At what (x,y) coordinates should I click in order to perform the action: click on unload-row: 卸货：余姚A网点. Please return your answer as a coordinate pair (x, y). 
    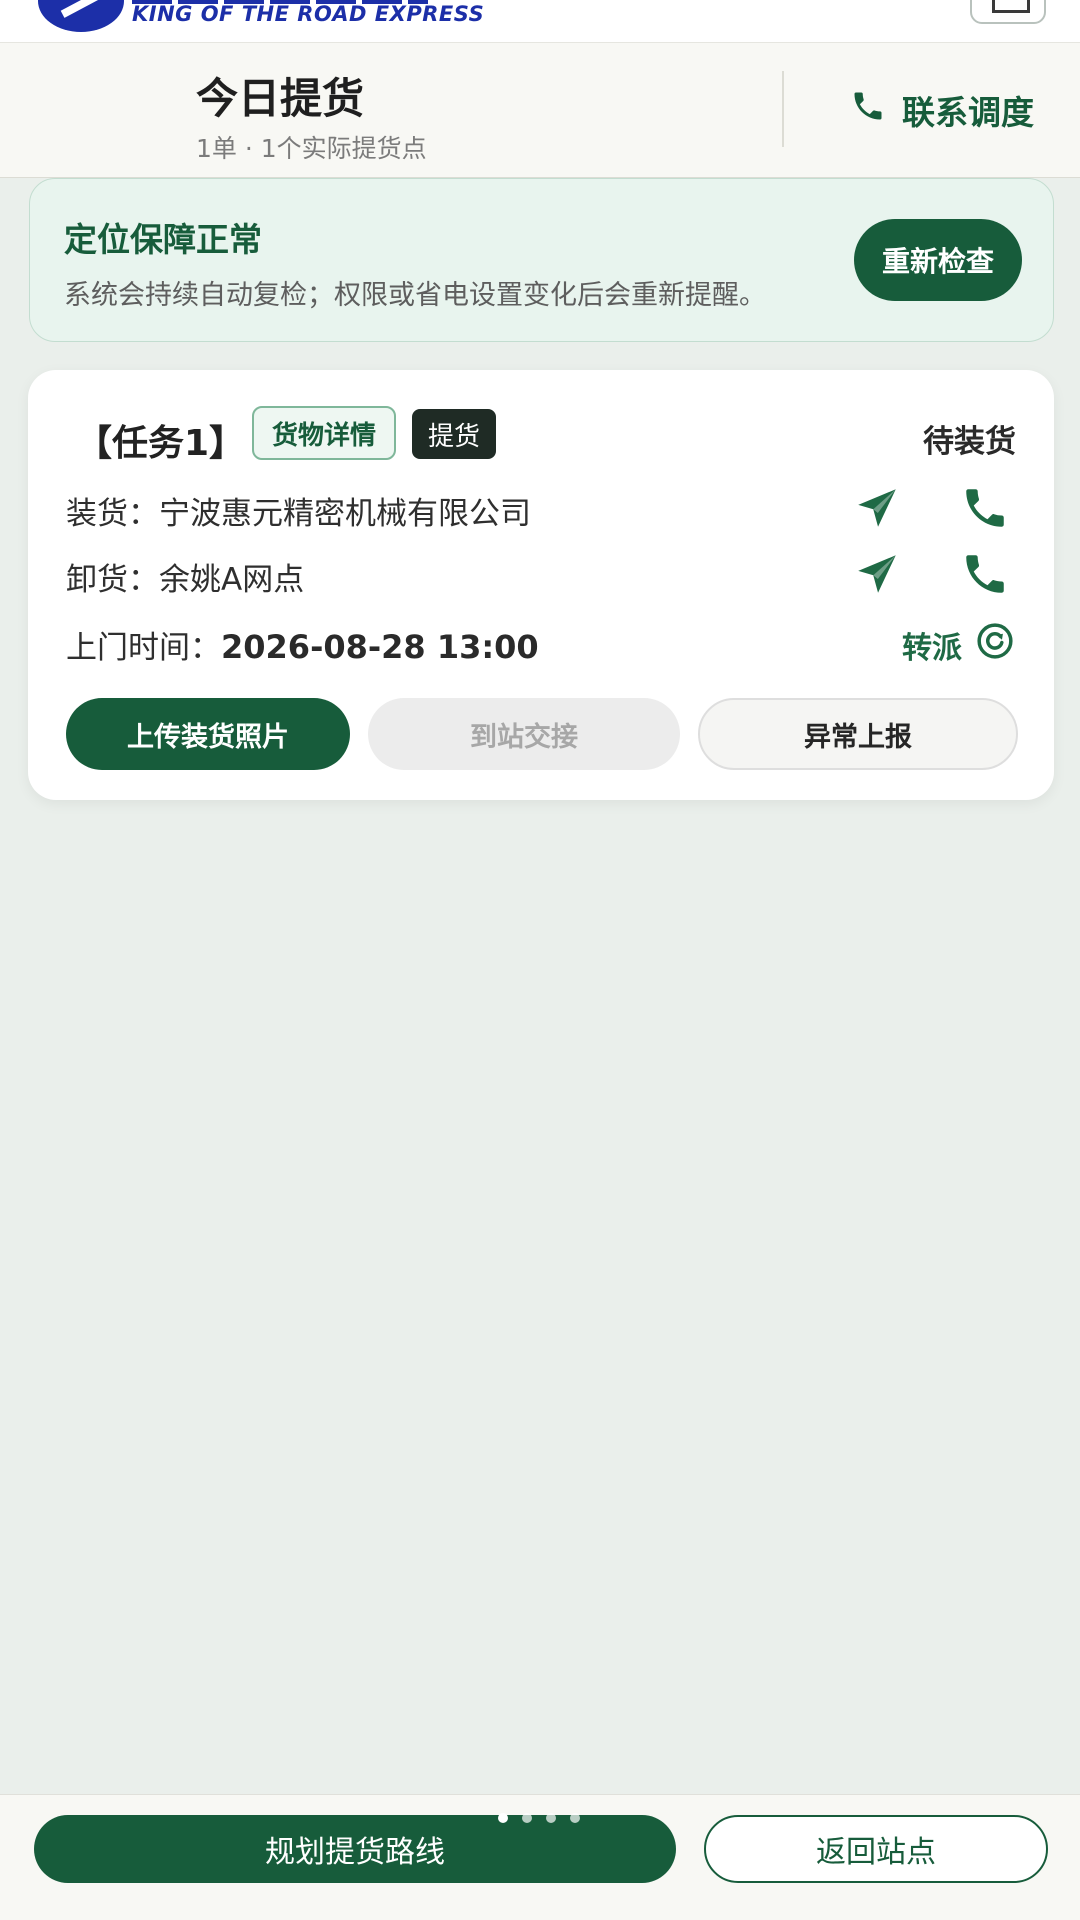
    Looking at the image, I should click on (185, 576).